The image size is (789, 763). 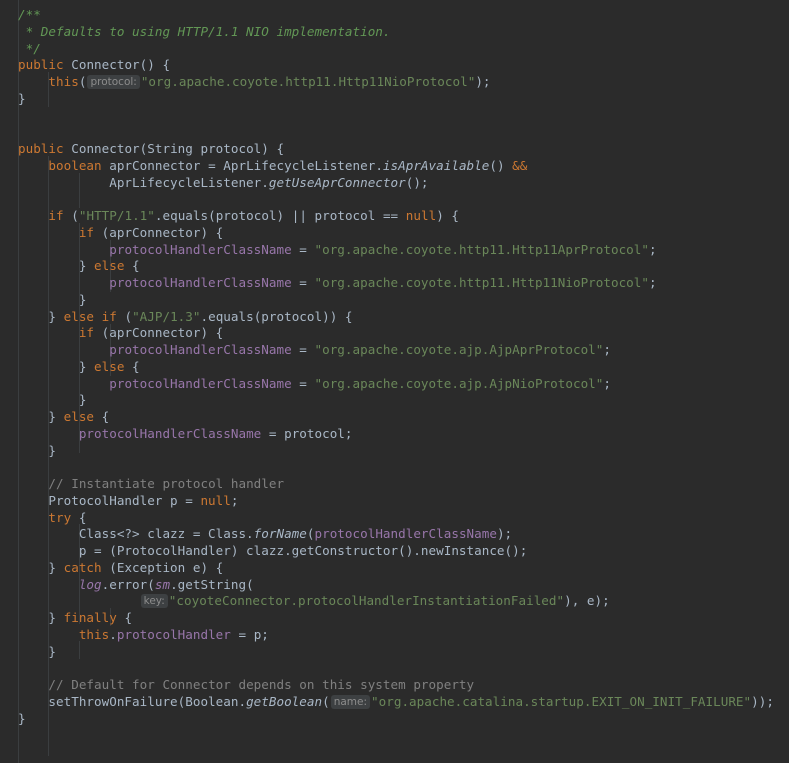 What do you see at coordinates (90, 316) in the screenshot?
I see `keyword-token: else if` at bounding box center [90, 316].